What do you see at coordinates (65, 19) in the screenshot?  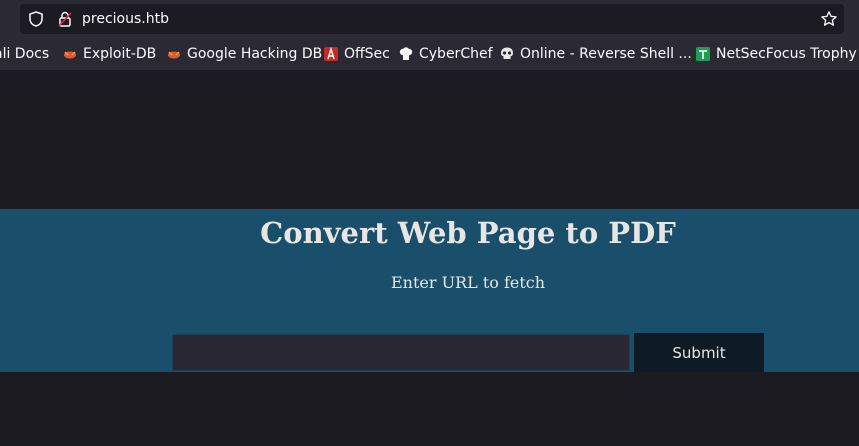 I see `insecure-lock-icon` at bounding box center [65, 19].